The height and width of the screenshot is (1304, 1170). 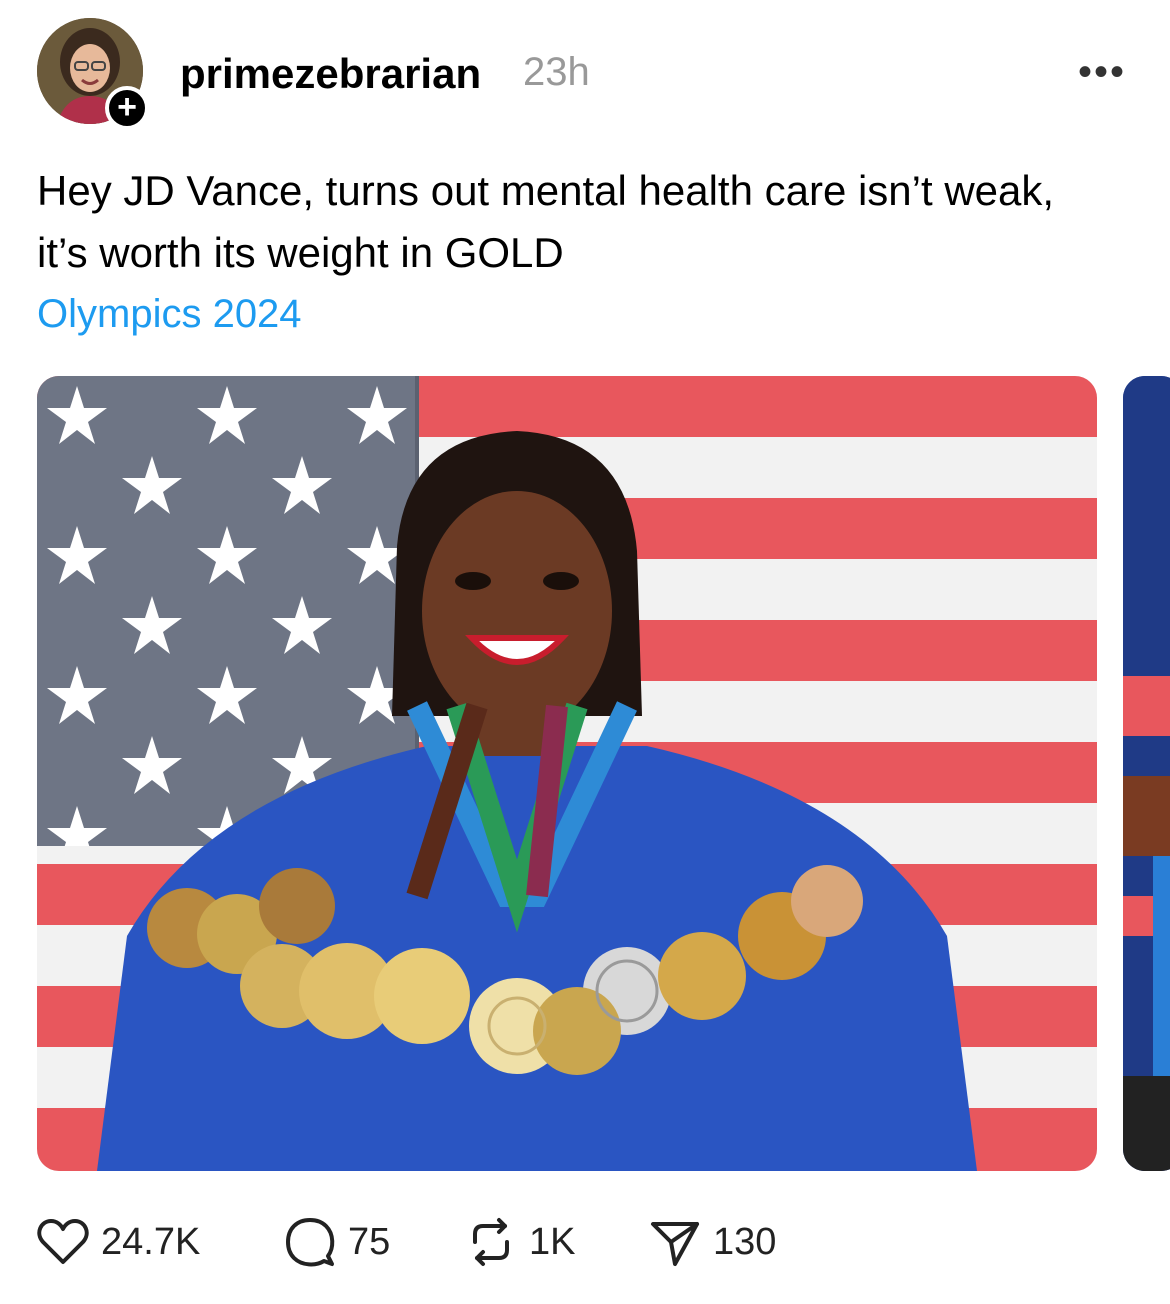 I want to click on repost-button: 1K, so click(x=520, y=1242).